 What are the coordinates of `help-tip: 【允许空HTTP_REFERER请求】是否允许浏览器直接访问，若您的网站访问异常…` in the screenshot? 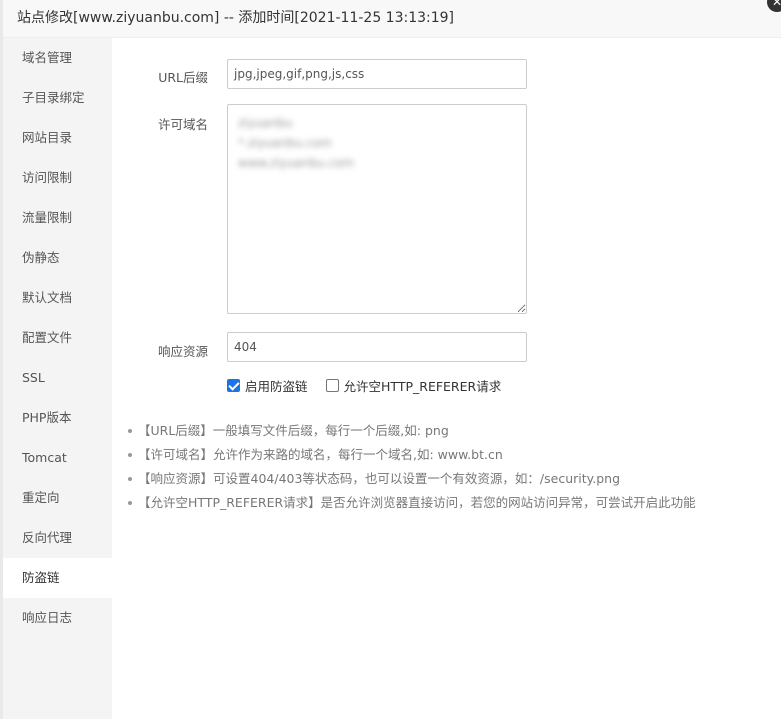 It's located at (448, 506).